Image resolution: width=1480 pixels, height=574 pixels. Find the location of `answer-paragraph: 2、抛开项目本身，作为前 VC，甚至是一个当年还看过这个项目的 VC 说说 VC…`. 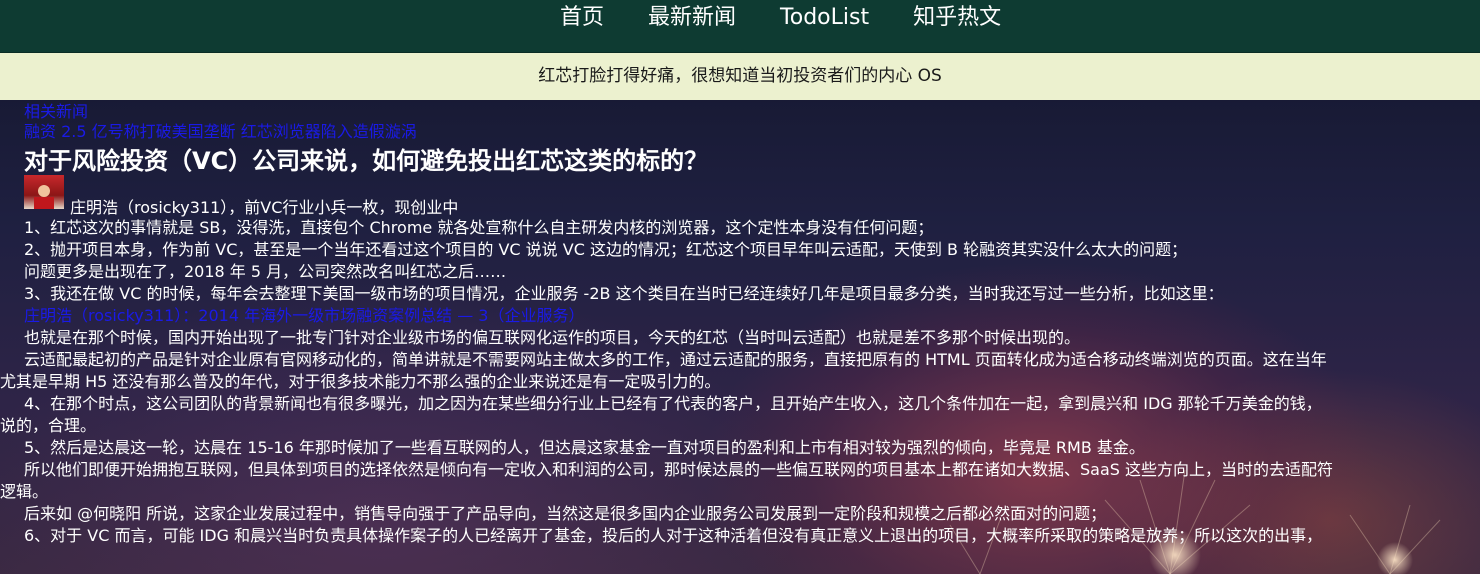

answer-paragraph: 2、抛开项目本身，作为前 VC，甚至是一个当年还看过这个项目的 VC 说说 VC… is located at coordinates (606, 249).